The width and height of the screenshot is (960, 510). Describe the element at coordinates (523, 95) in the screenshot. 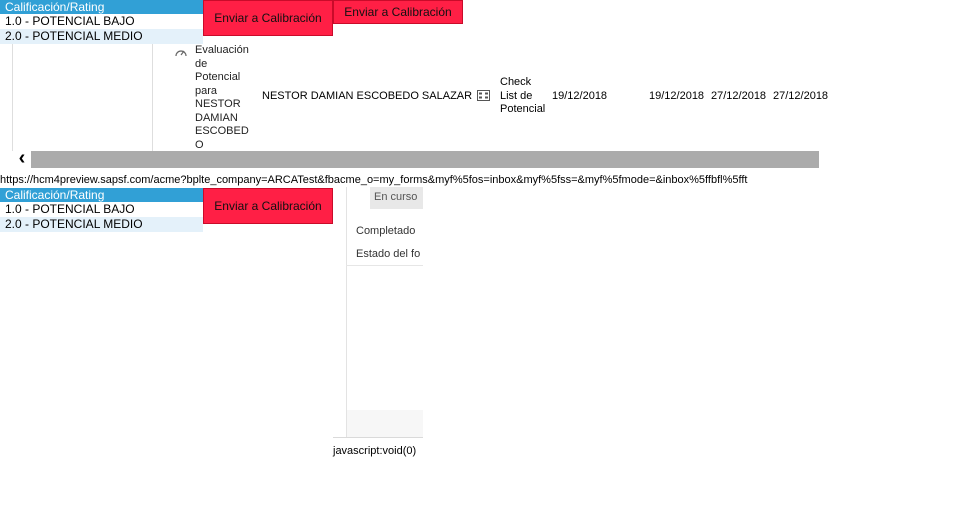

I see `route-step: Check List de Potencial` at that location.